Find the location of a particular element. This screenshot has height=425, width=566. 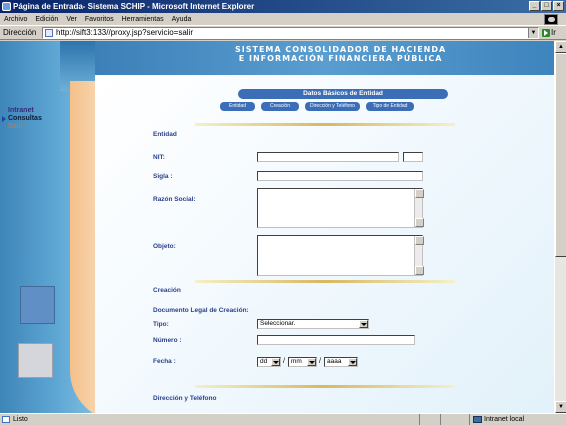

tab-direccion-telefono: Dirección y Teléfono is located at coordinates (332, 106).